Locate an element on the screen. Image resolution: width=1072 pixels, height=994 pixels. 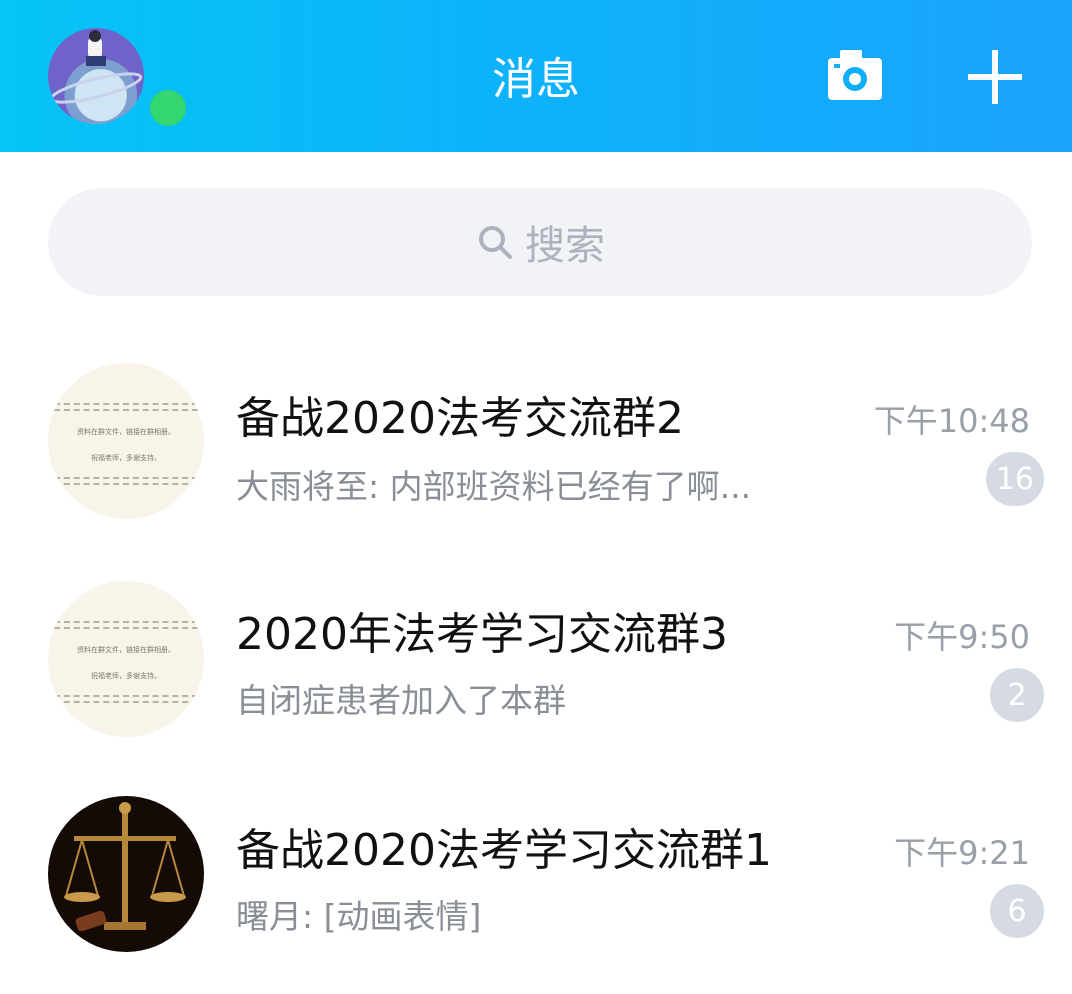
camera-icon is located at coordinates (855, 75).